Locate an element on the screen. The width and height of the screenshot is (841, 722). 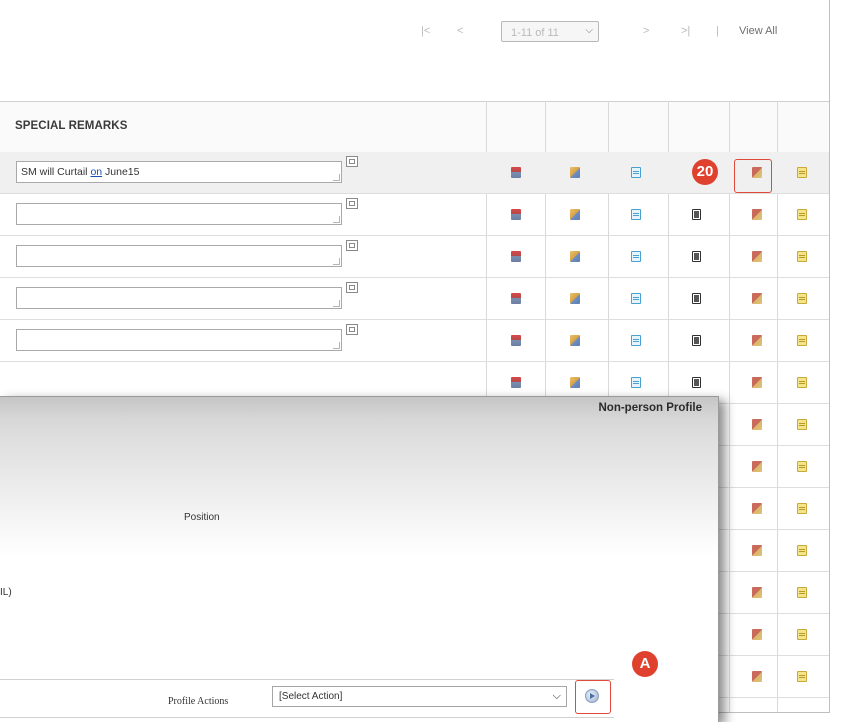
first-page-button: |< is located at coordinates (425, 31).